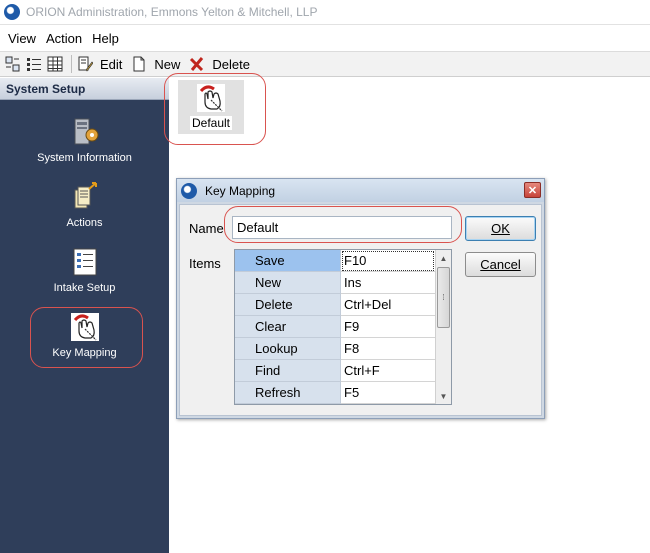  I want to click on table-row: Save F10, so click(335, 261).